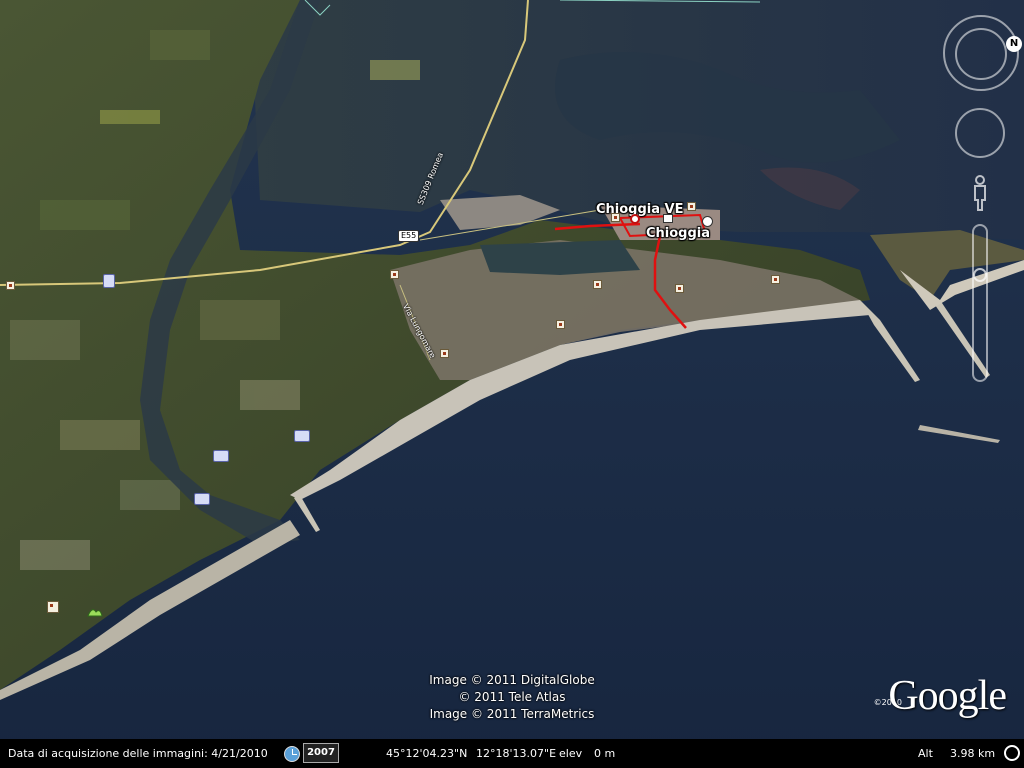 This screenshot has height=768, width=1024. What do you see at coordinates (512, 680) in the screenshot?
I see `copyright-line: Image © 2011 DigitalGlobe` at bounding box center [512, 680].